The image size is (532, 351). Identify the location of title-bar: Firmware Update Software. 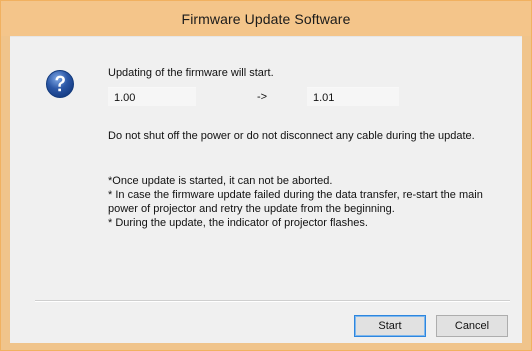
(266, 18).